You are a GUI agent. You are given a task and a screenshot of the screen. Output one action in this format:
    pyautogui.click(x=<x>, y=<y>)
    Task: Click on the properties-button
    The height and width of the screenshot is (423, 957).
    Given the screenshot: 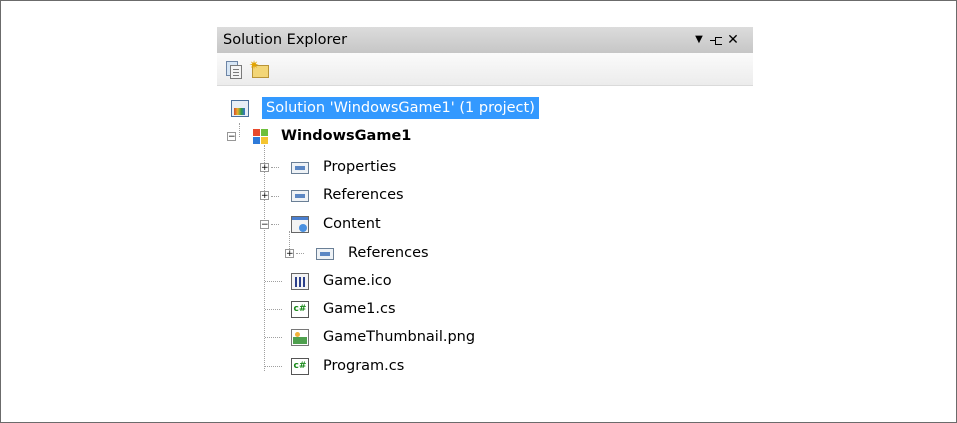 What is the action you would take?
    pyautogui.click(x=233, y=69)
    